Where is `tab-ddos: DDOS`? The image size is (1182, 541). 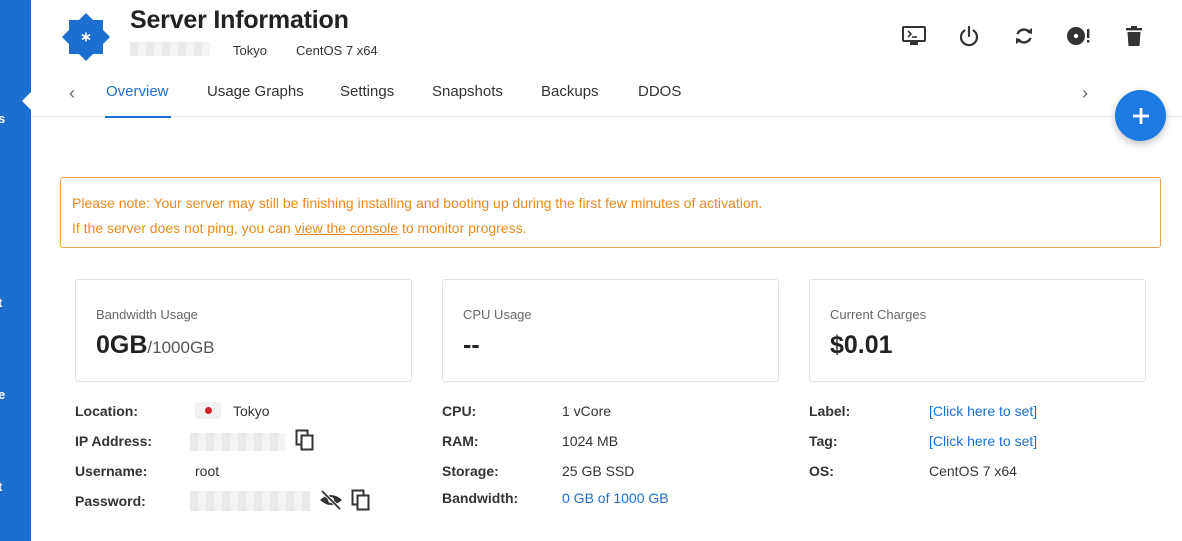 tab-ddos: DDOS is located at coordinates (659, 91).